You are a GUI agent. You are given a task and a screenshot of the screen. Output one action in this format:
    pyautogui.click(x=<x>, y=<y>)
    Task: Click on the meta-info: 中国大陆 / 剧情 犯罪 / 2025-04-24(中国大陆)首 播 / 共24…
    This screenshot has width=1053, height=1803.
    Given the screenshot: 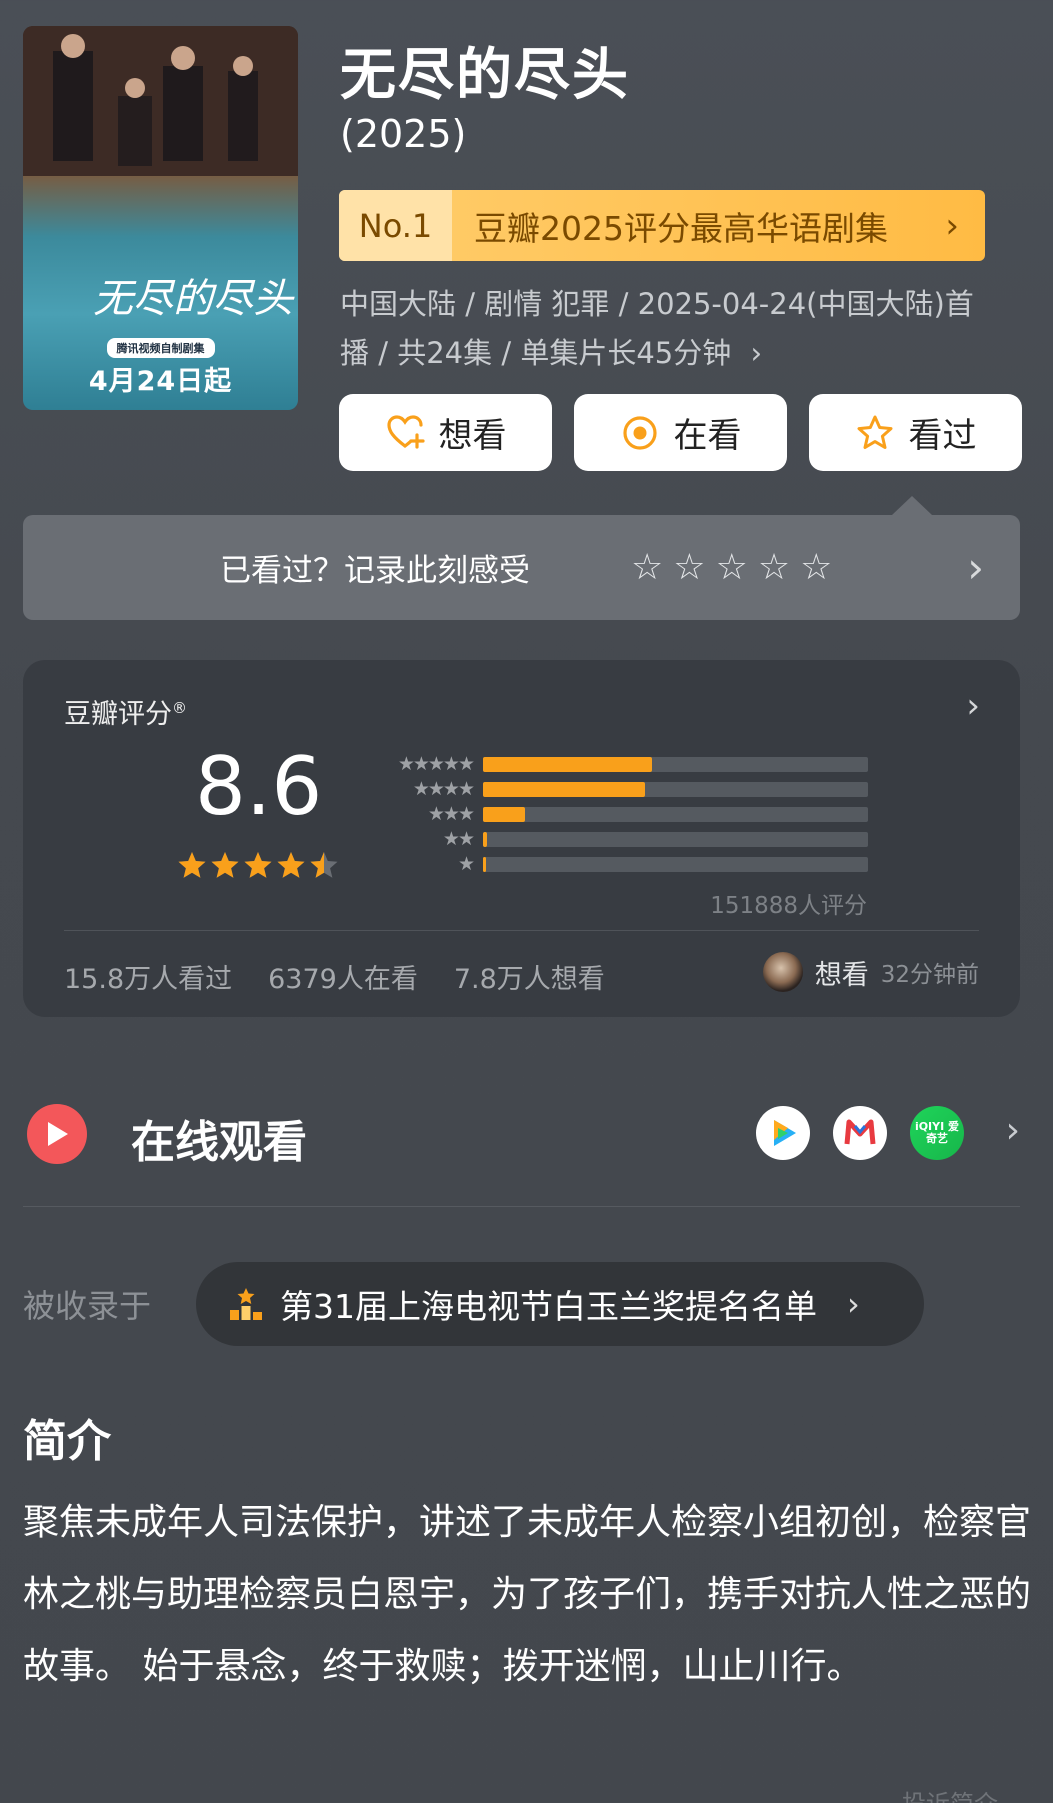 What is the action you would take?
    pyautogui.click(x=670, y=329)
    